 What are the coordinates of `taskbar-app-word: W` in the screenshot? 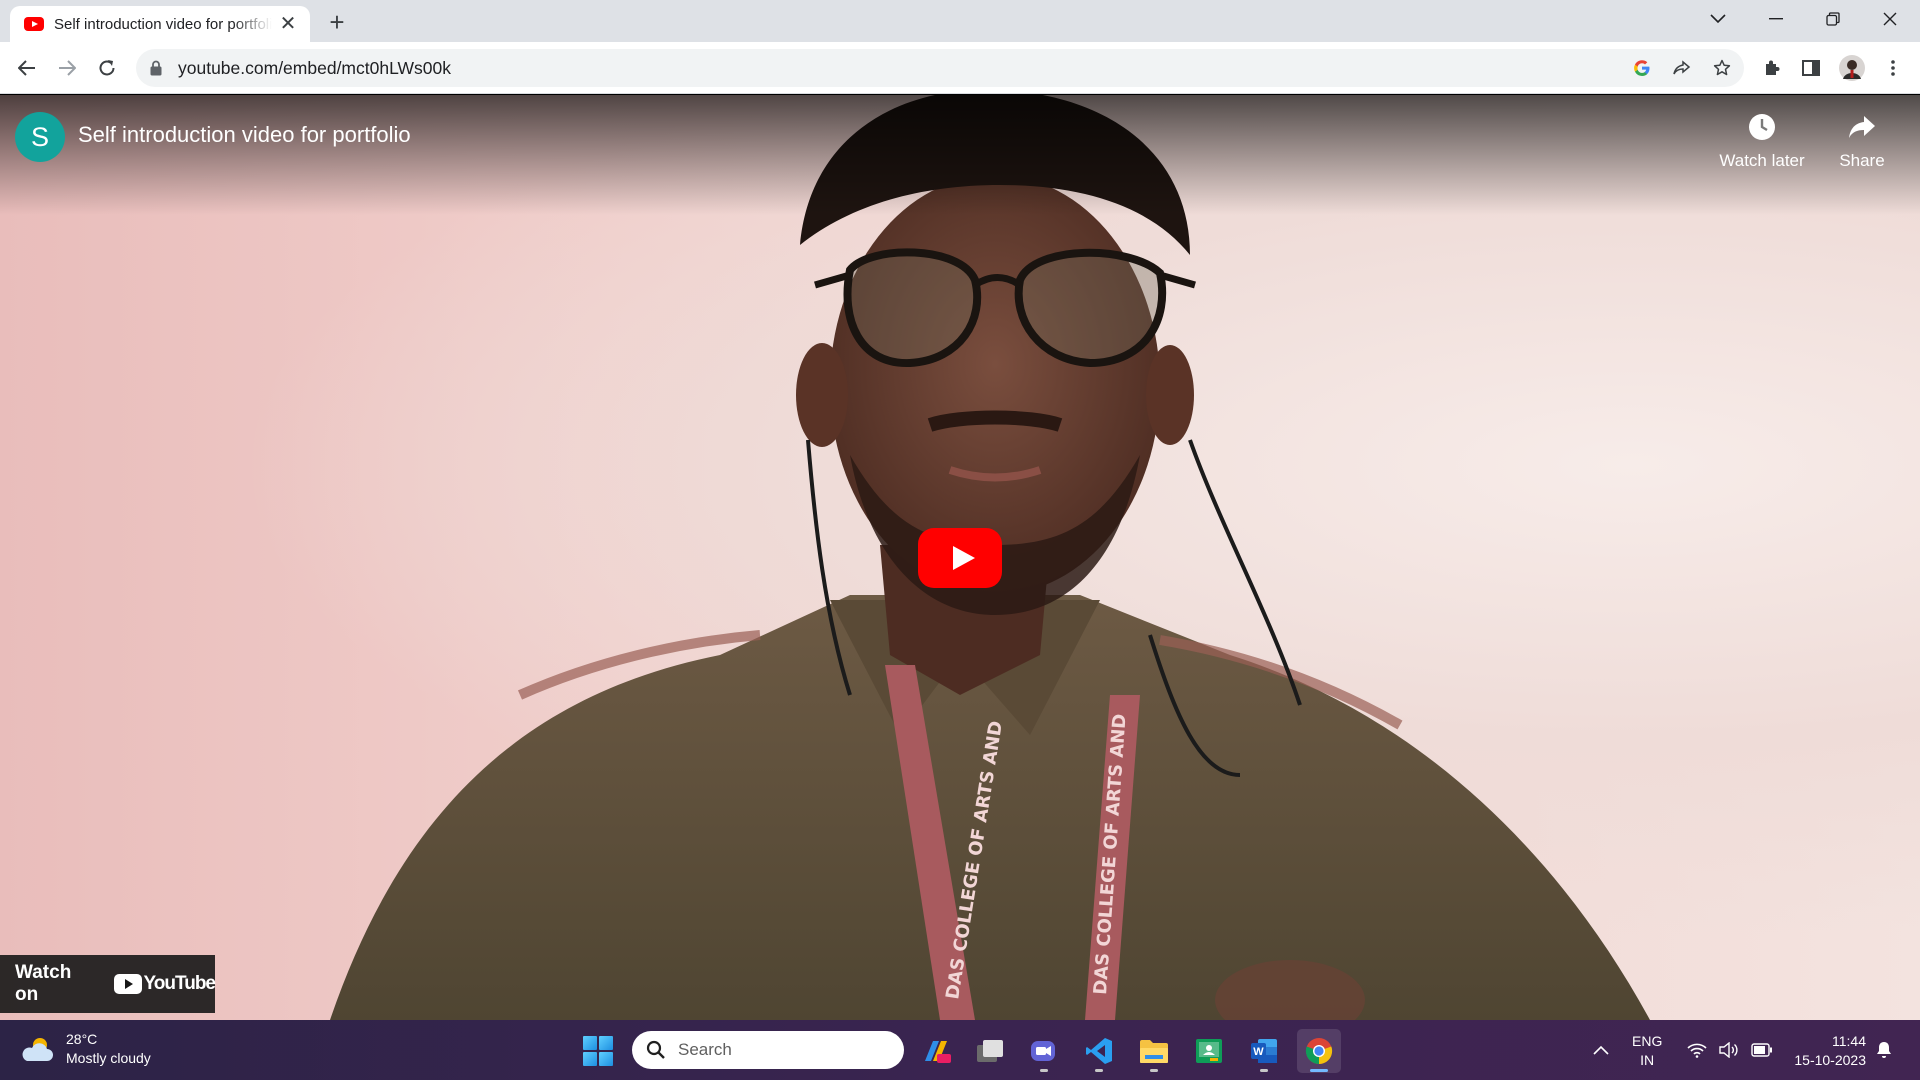 It's located at (1264, 1051).